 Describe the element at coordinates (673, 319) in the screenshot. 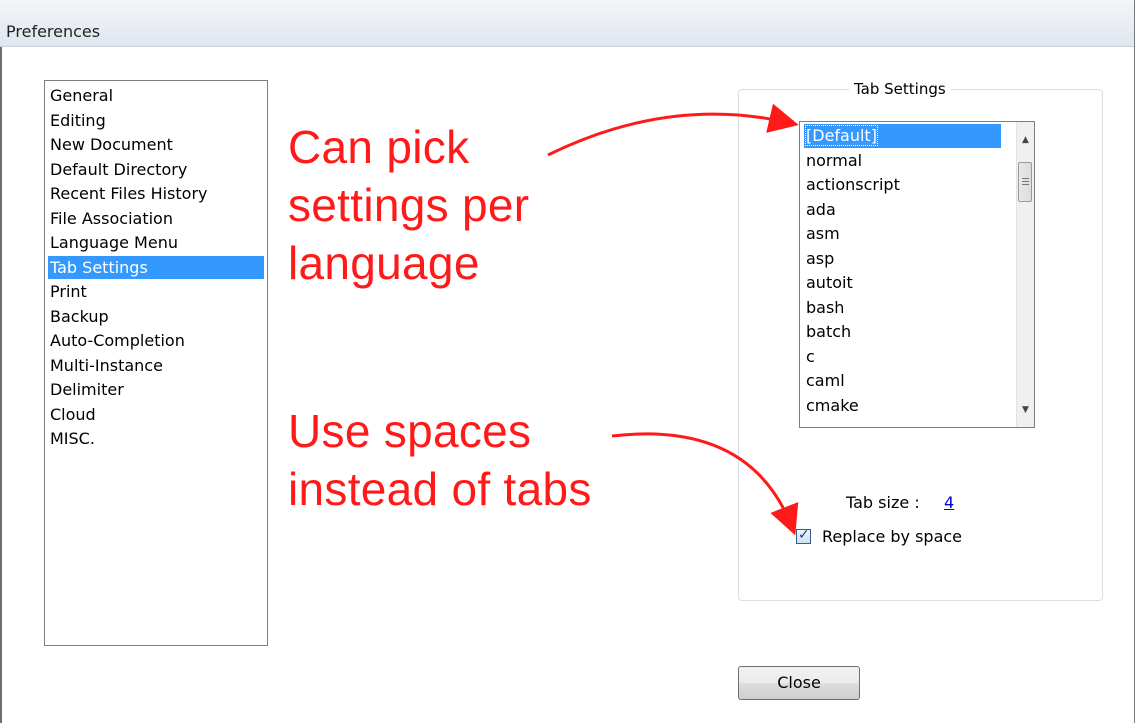

I see `annotation-arrows` at that location.